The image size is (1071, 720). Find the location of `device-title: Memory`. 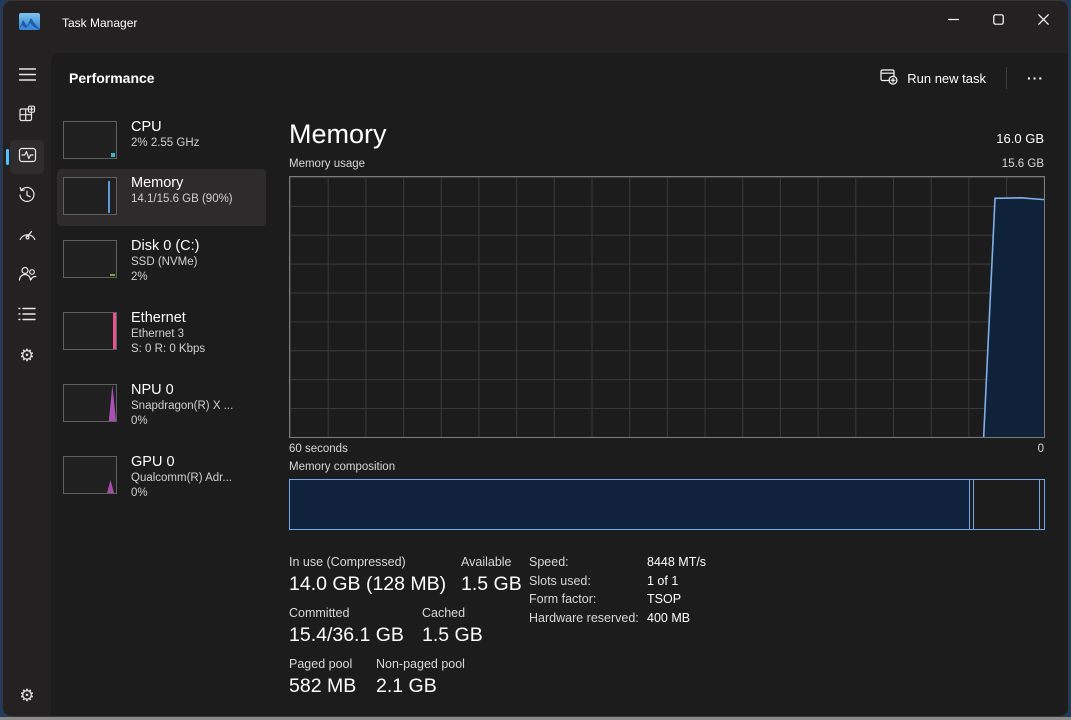

device-title: Memory is located at coordinates (157, 183).